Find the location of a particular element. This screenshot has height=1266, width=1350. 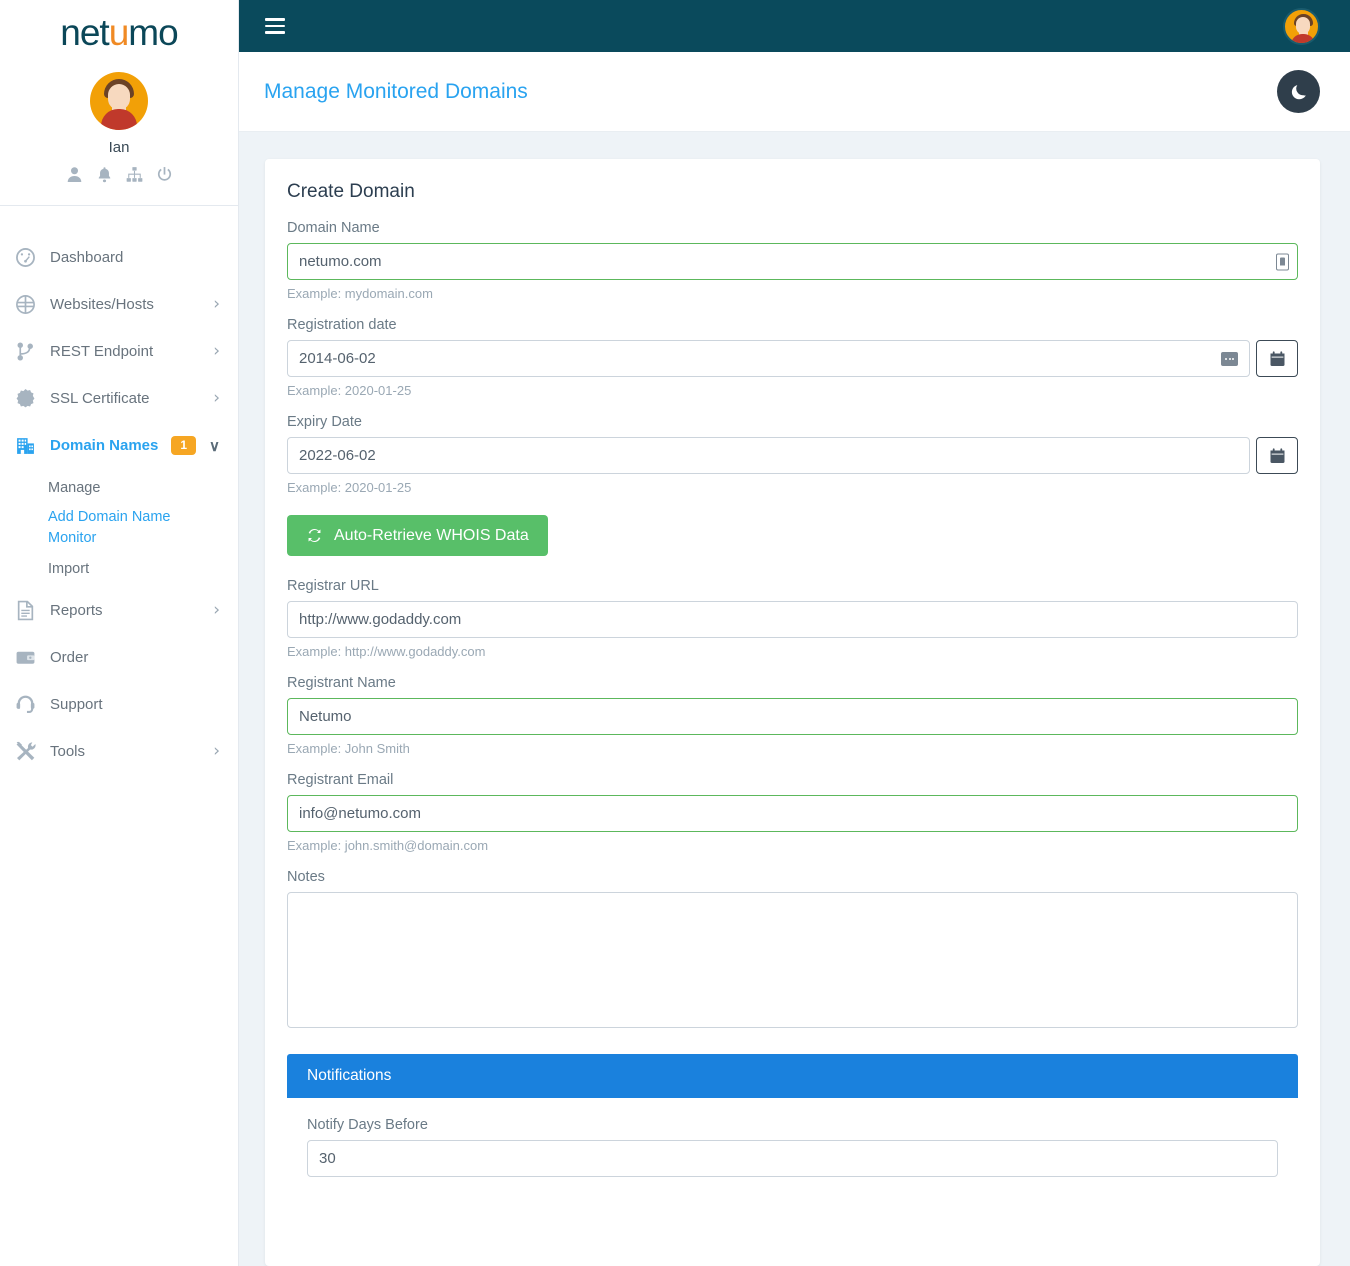

sidebar-subitem-add-domain-name-monitor: Add Domain Name Monitor is located at coordinates (119, 528).